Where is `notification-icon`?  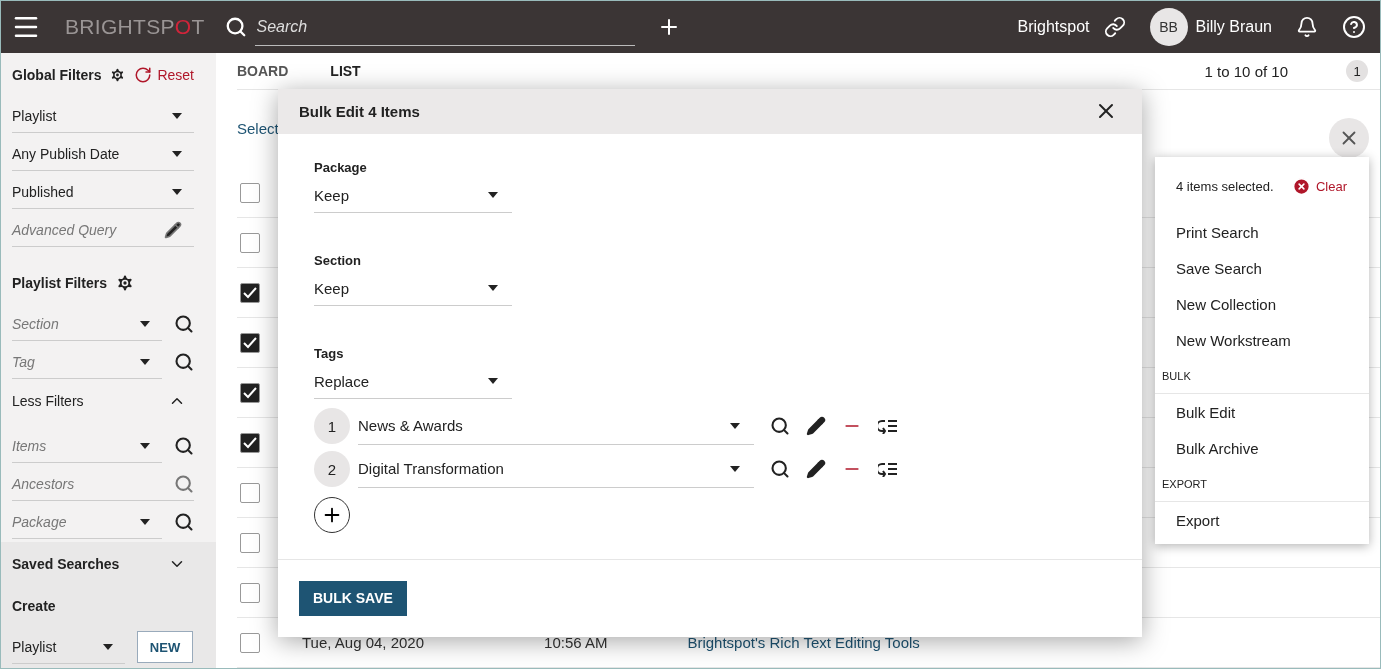
notification-icon is located at coordinates (1307, 27).